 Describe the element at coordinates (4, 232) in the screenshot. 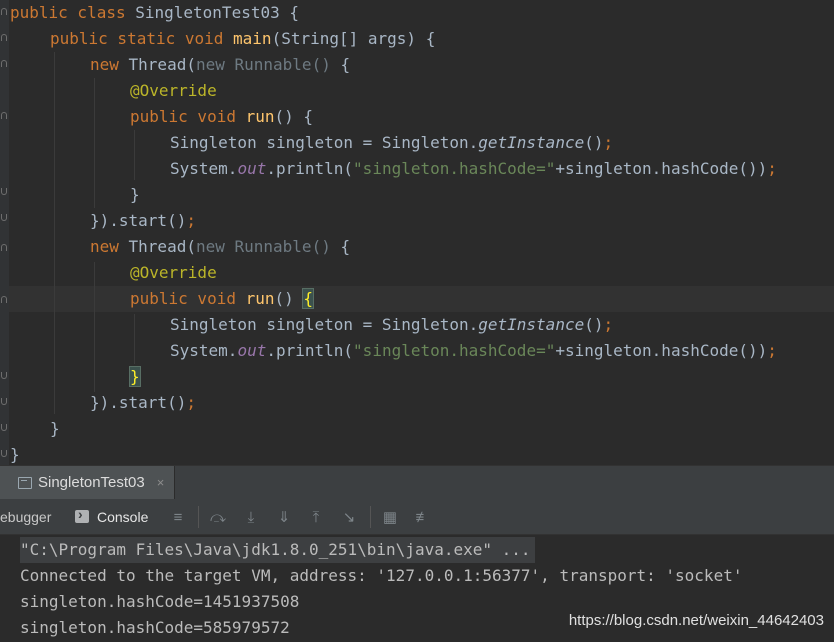

I see `editor-gutter` at that location.